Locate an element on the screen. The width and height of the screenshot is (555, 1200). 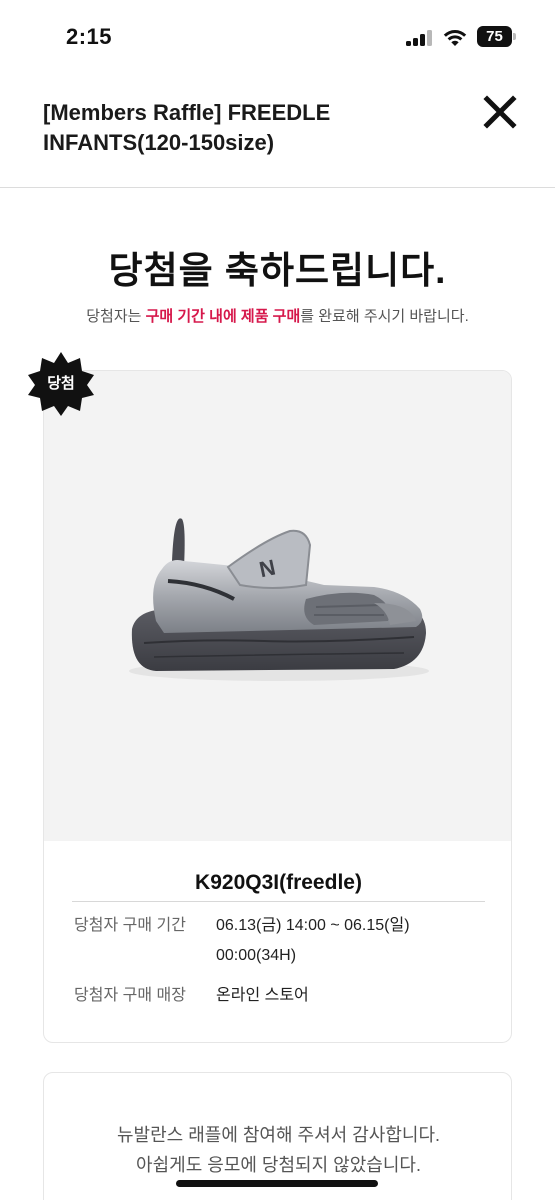
battery-icon: 75 is located at coordinates (497, 36).